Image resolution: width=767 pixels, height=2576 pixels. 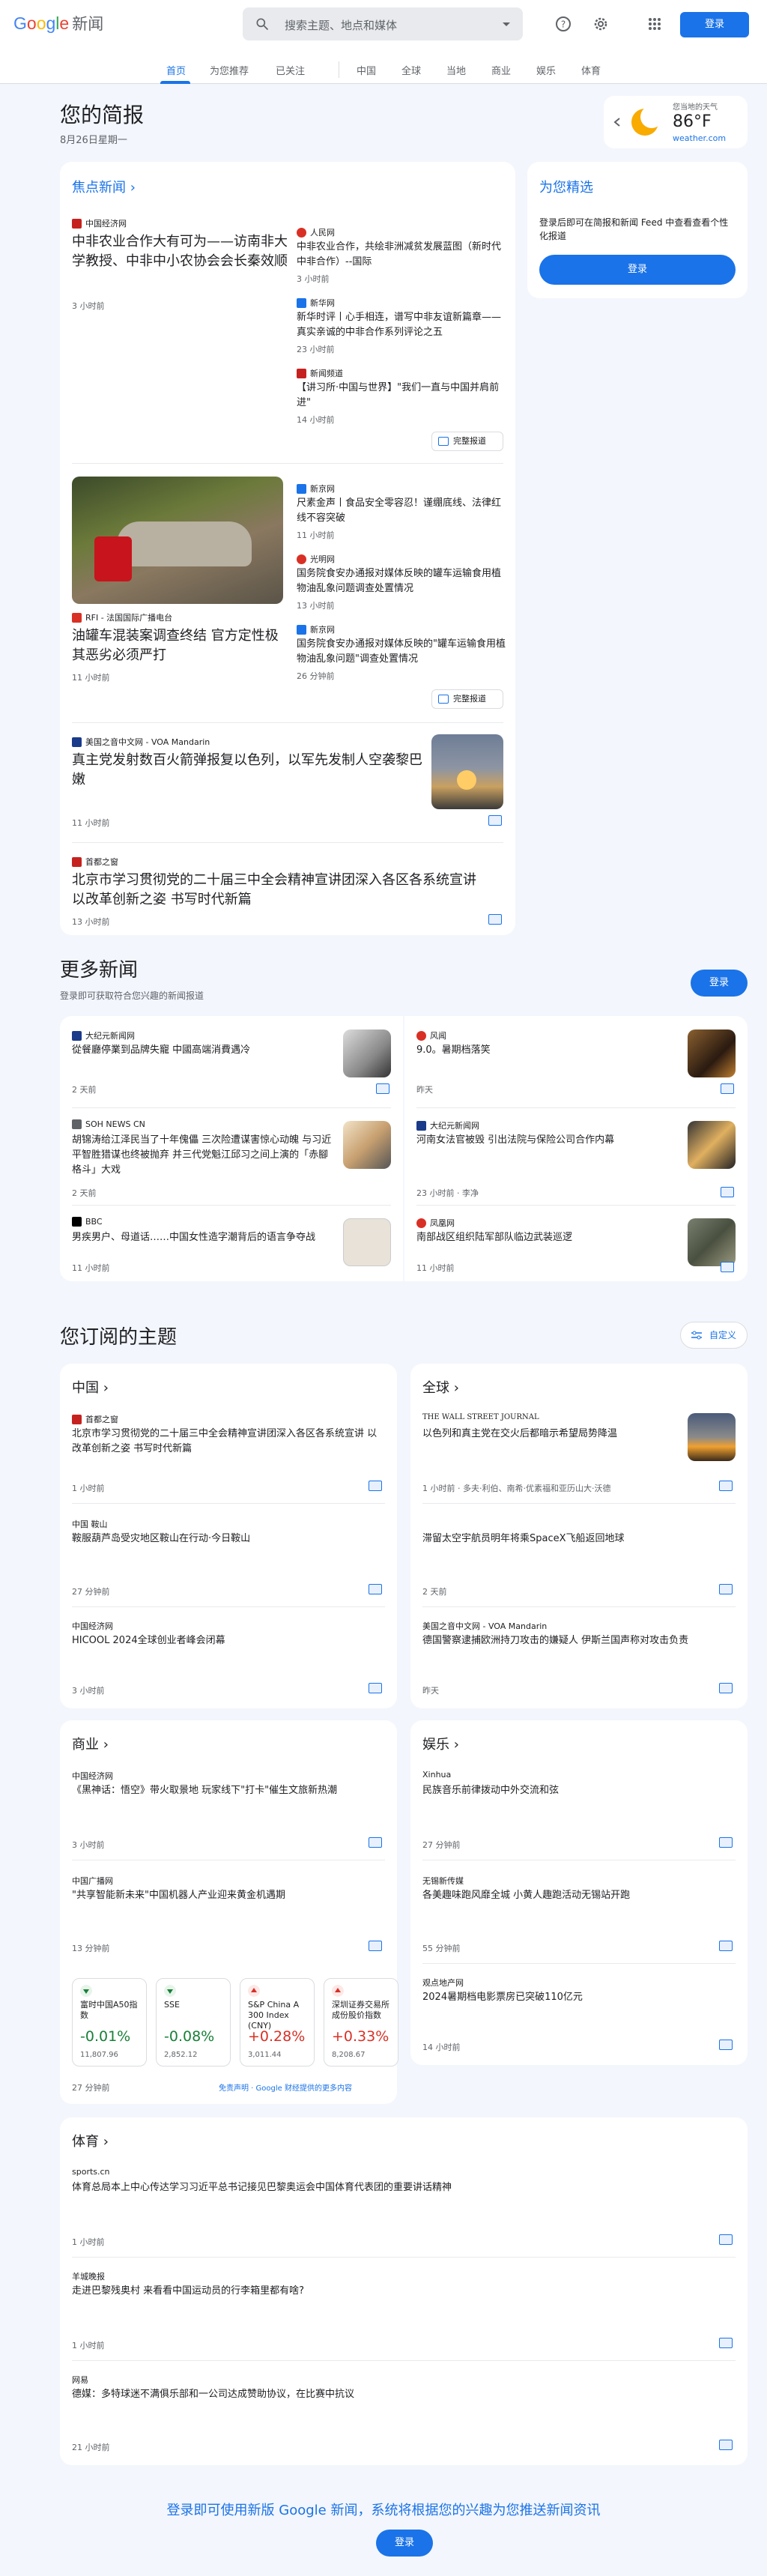 I want to click on weather-source: weather.com, so click(x=699, y=138).